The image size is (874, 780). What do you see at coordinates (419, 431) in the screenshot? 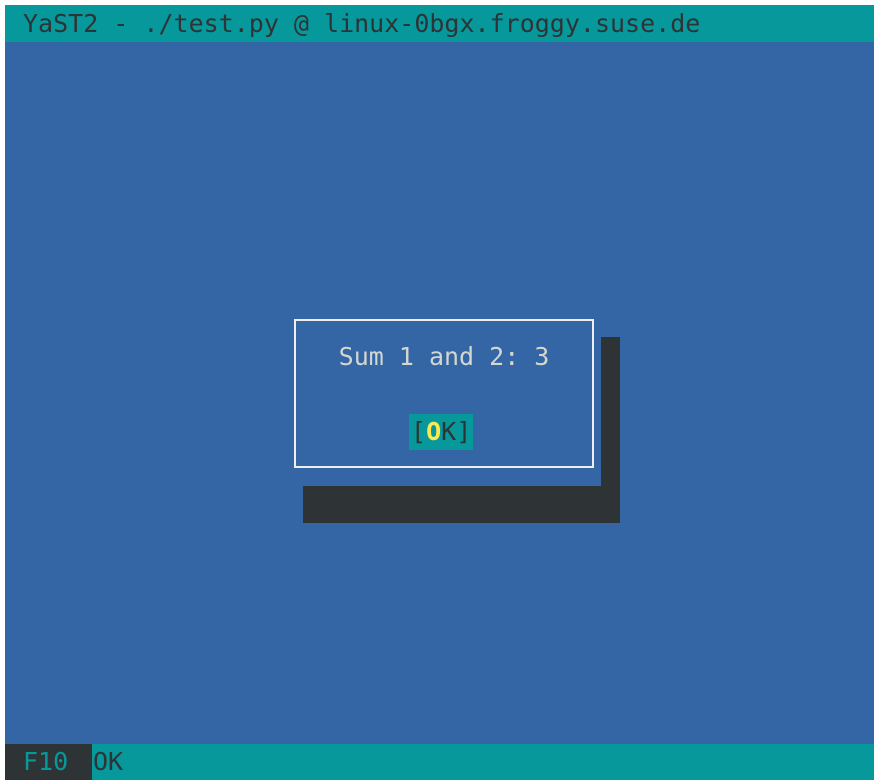
I see `ok-button-open-bracket: [` at bounding box center [419, 431].